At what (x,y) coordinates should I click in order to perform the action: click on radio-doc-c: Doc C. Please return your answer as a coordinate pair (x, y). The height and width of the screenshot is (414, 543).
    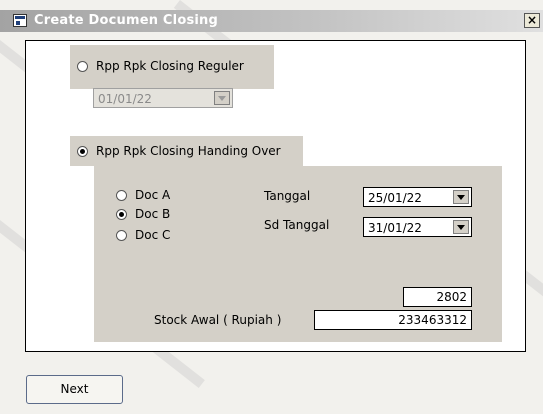
    Looking at the image, I should click on (143, 235).